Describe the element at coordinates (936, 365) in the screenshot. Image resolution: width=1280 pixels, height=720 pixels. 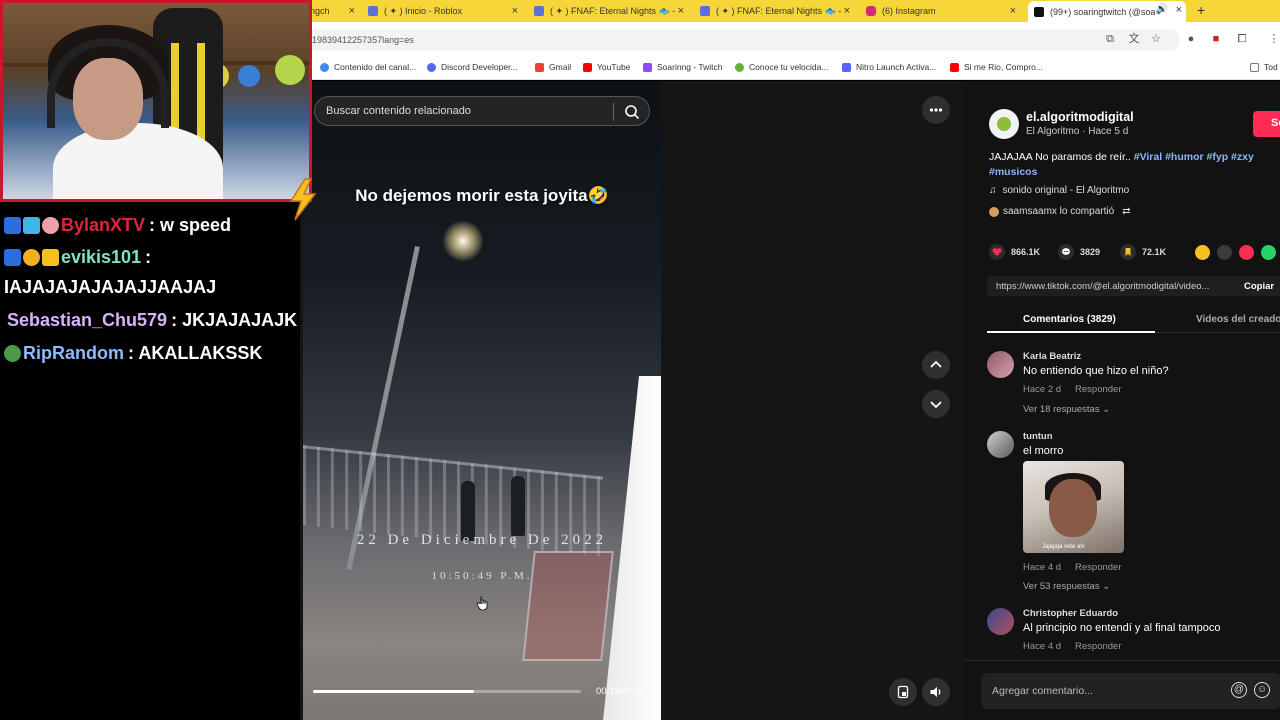
I see `previous-video-button` at that location.